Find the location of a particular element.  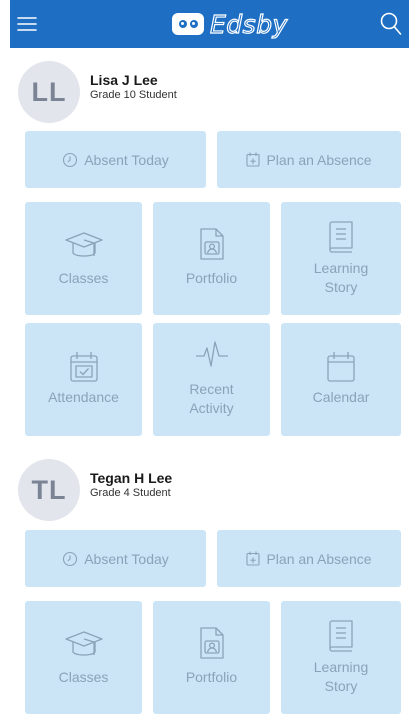

recent-activity-tile: Recent Activity is located at coordinates (211, 379).